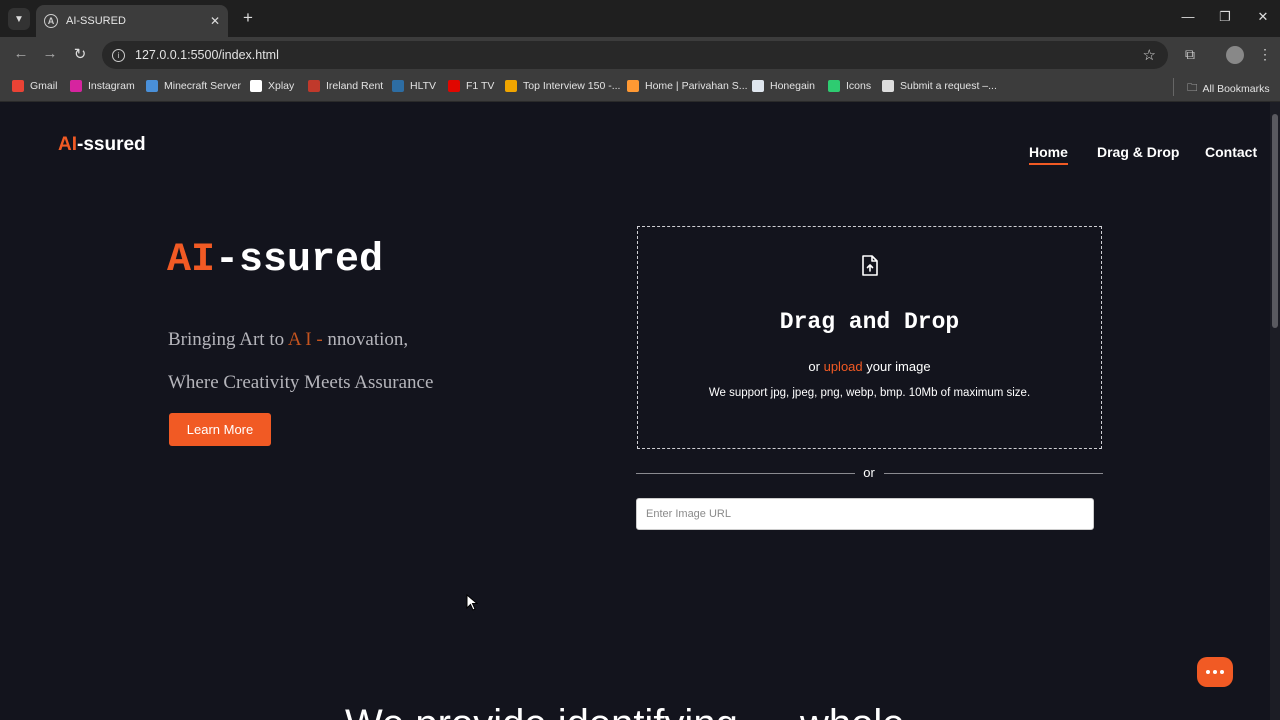  Describe the element at coordinates (816, 366) in the screenshot. I see `dropzone-sub-before: or` at that location.